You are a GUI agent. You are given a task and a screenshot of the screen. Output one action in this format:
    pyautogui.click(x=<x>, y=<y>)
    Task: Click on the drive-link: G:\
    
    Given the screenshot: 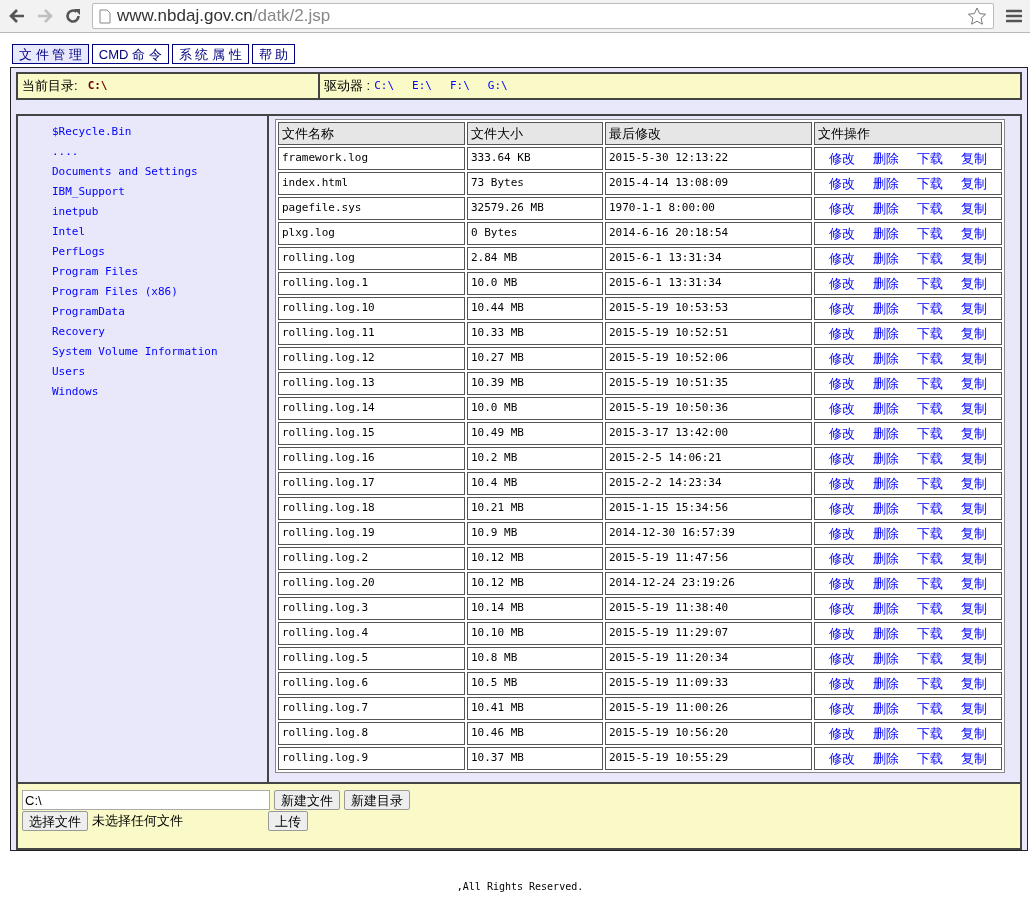 What is the action you would take?
    pyautogui.click(x=497, y=86)
    